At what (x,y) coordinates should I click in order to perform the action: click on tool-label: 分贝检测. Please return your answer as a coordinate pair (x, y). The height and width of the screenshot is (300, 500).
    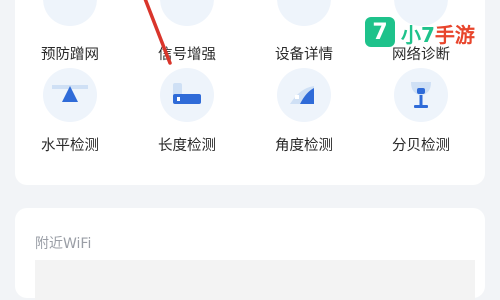
    Looking at the image, I should click on (421, 146).